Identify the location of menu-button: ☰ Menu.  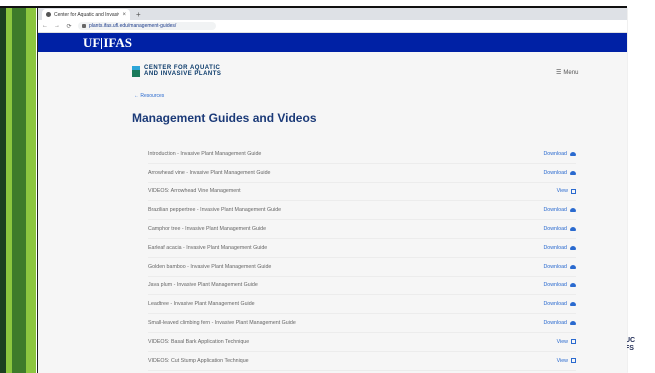
(567, 73).